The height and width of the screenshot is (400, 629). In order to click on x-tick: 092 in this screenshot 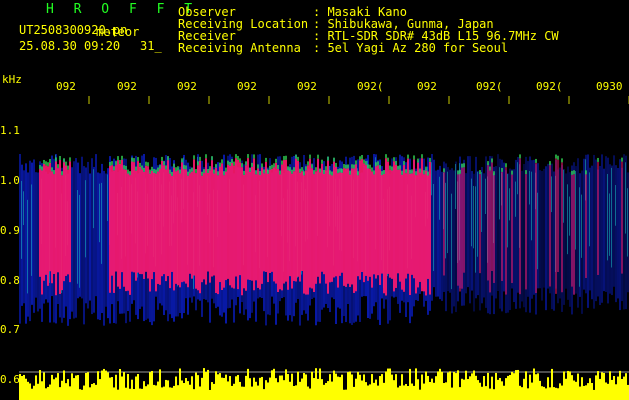, I will do `click(66, 86)`.